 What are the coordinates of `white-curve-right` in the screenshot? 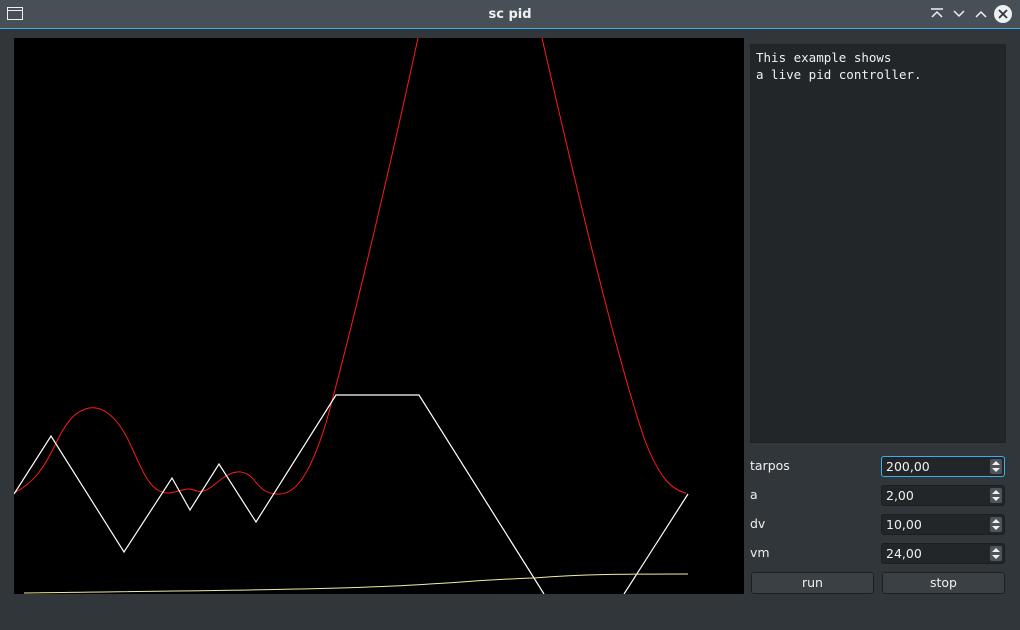 It's located at (656, 543).